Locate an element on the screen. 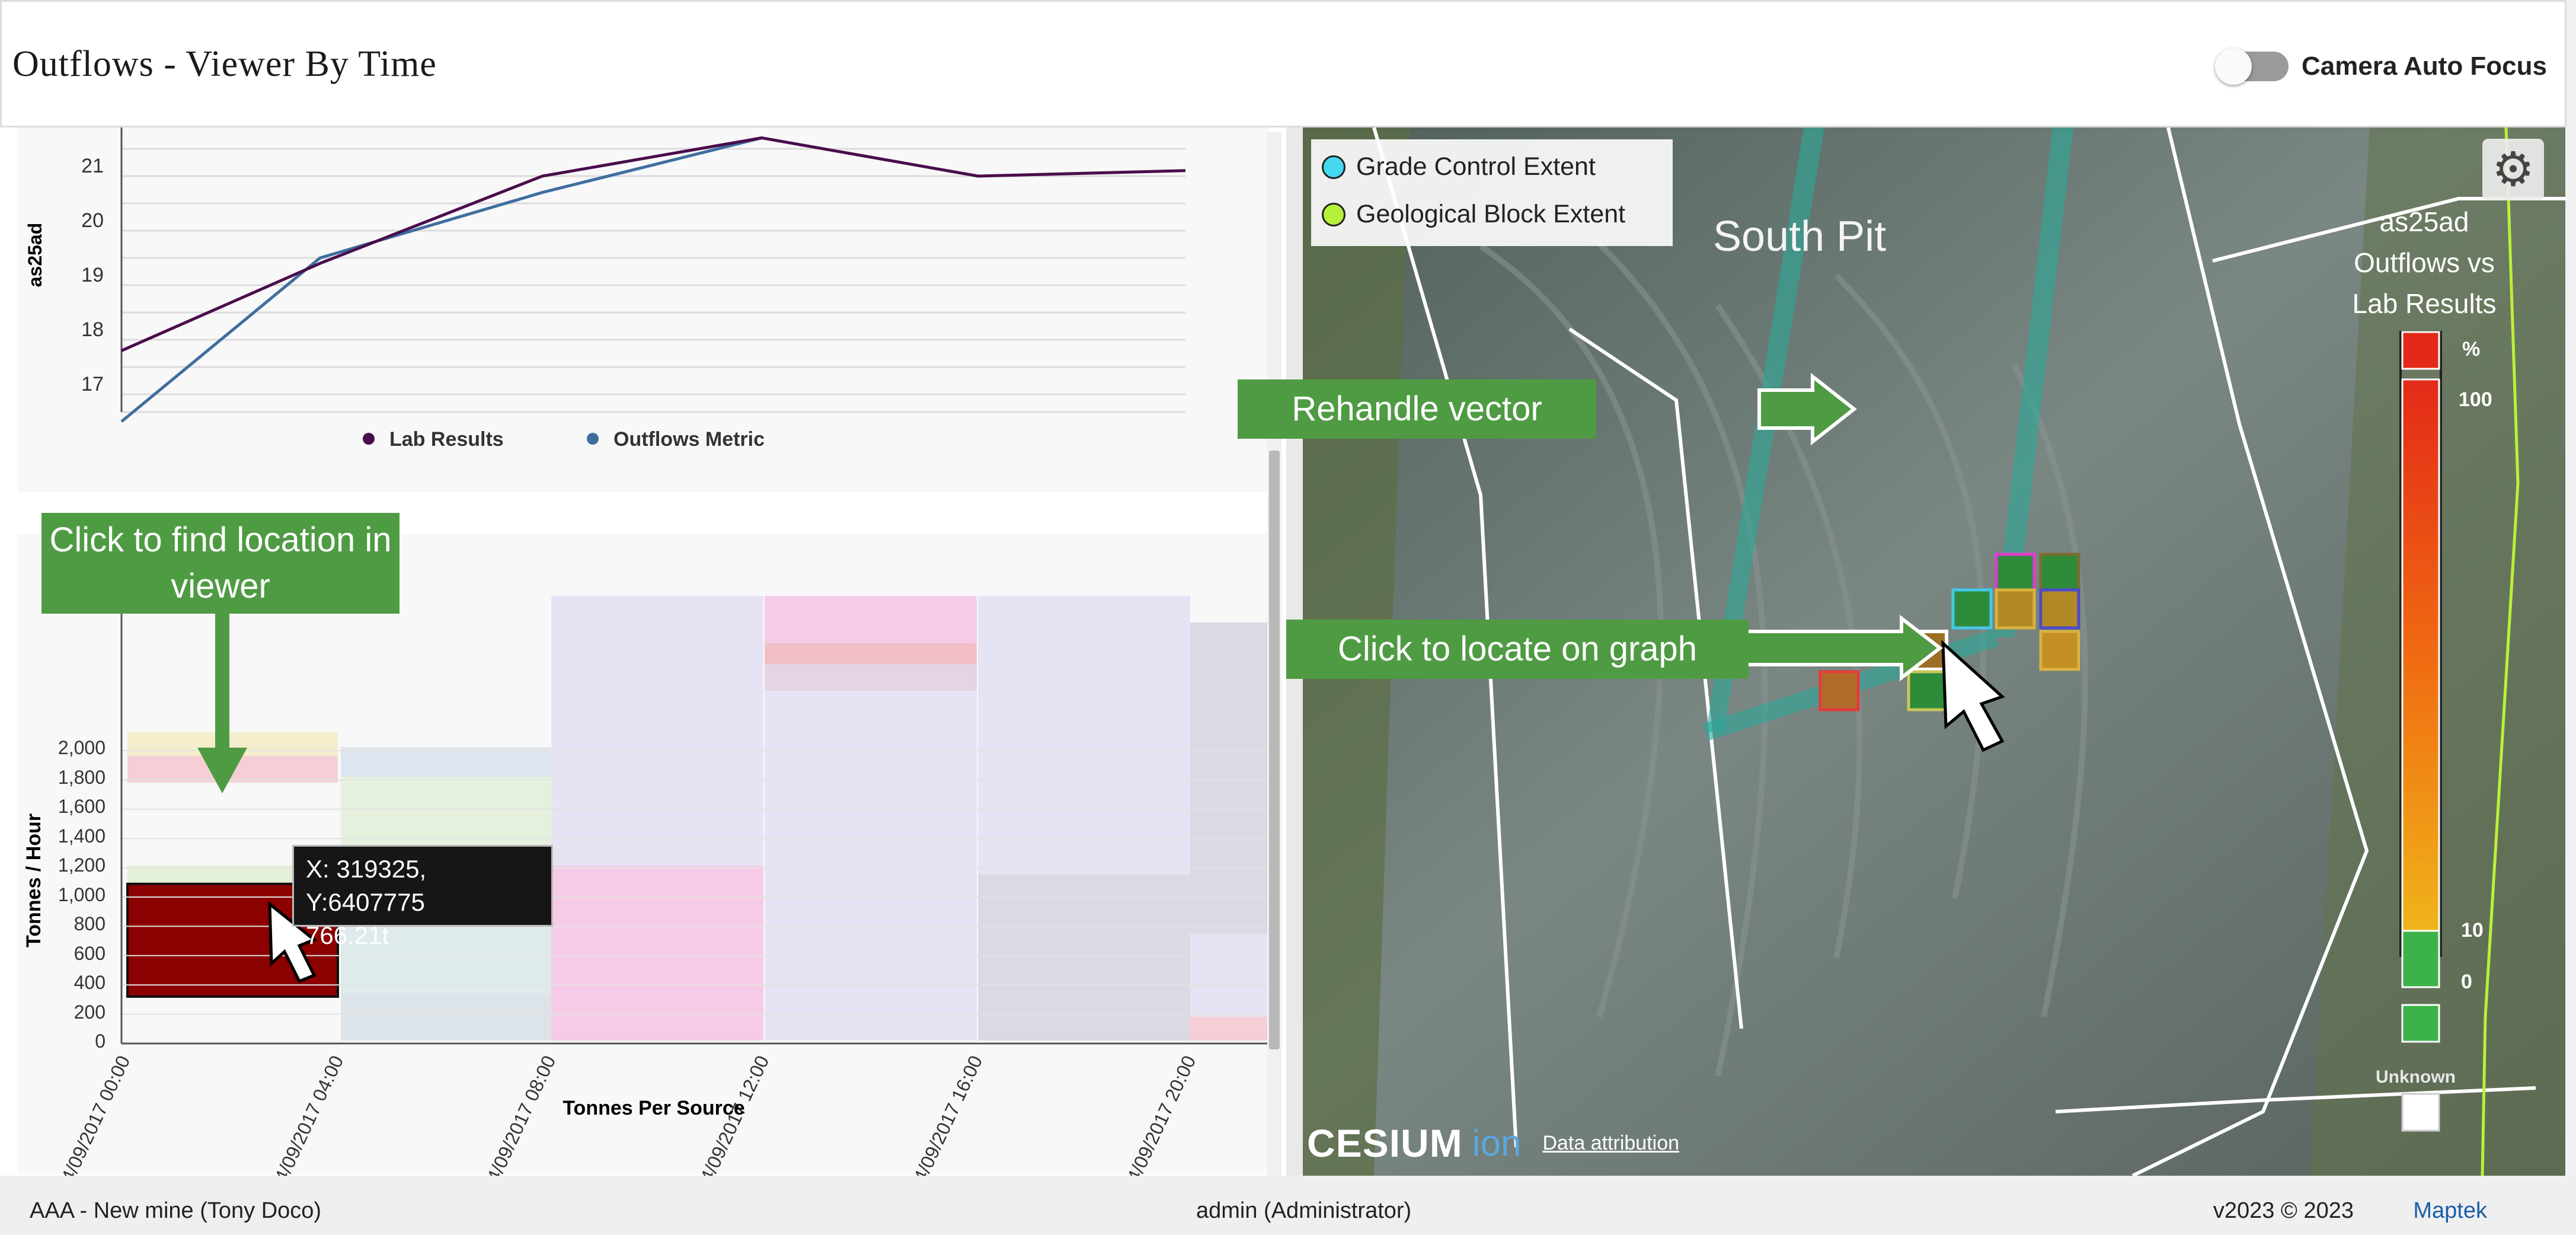 Image resolution: width=2576 pixels, height=1235 pixels. lab-results-line is located at coordinates (653, 244).